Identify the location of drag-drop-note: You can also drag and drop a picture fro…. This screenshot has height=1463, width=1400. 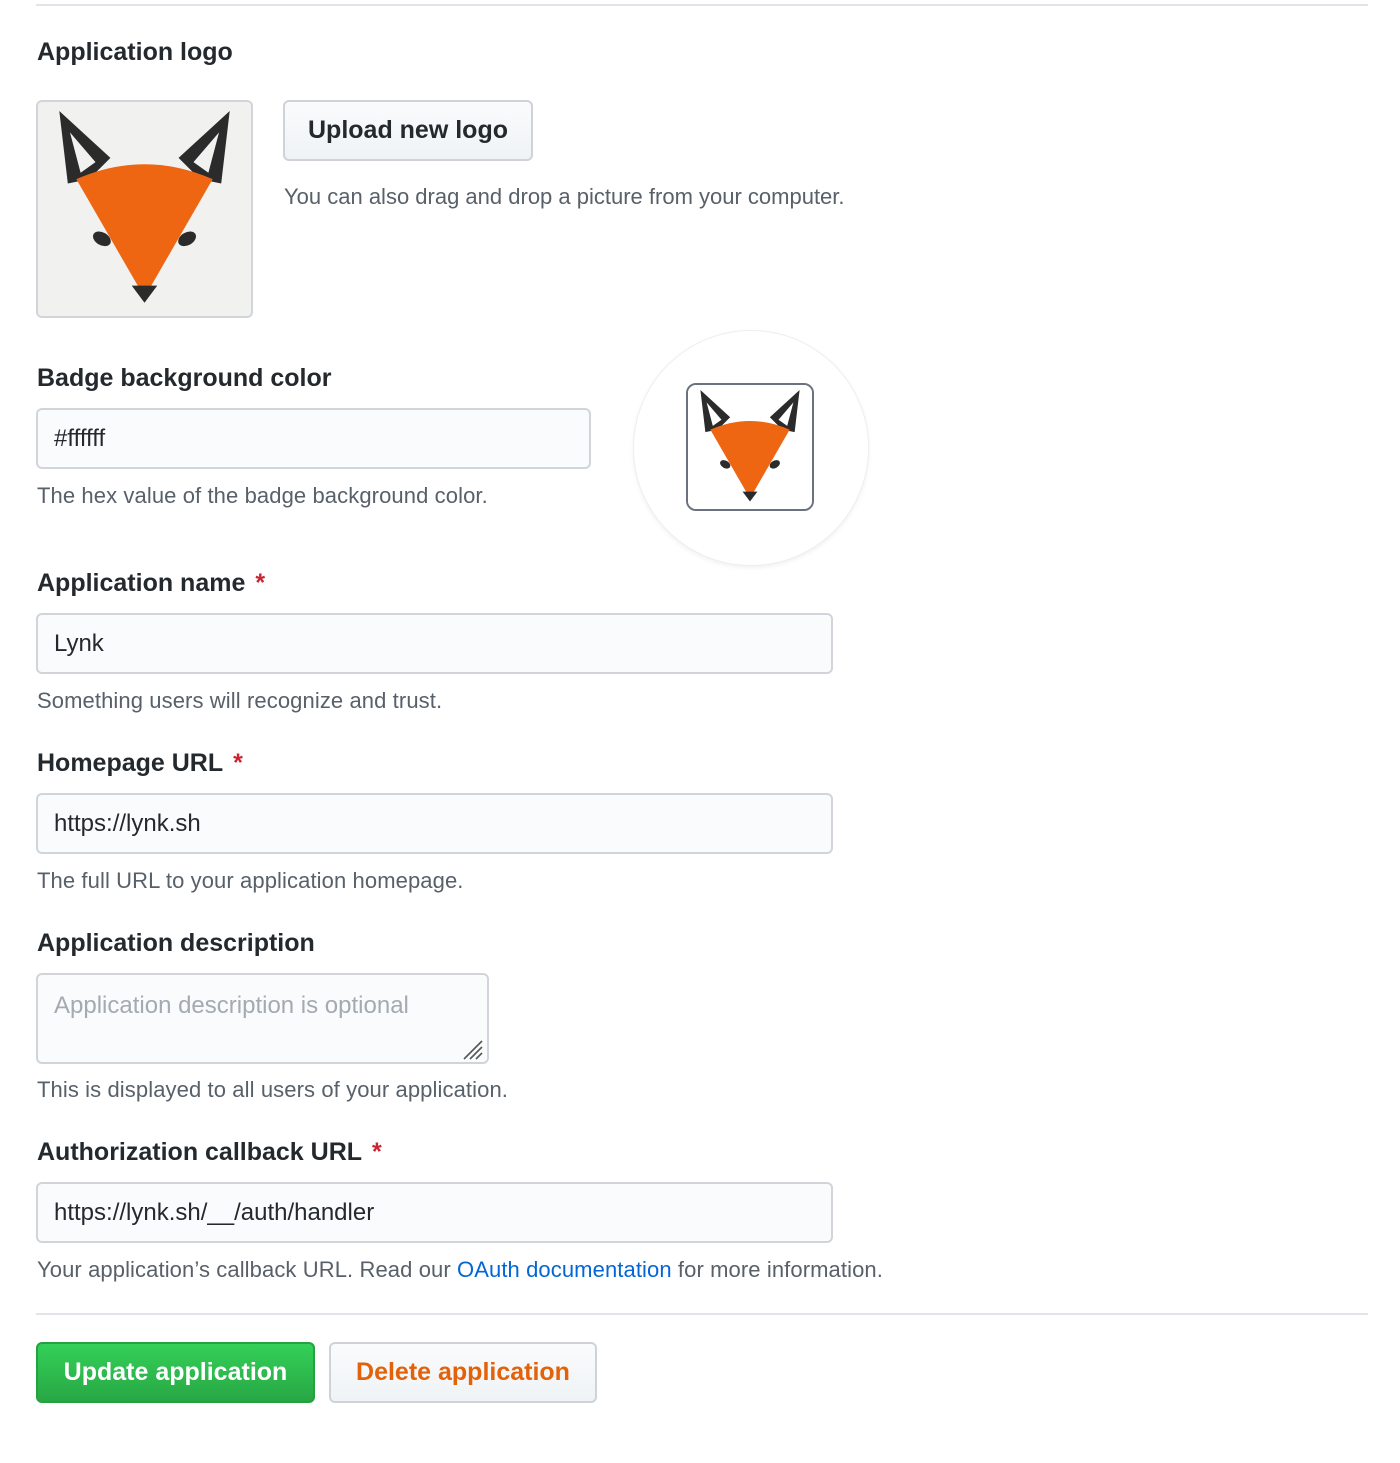
(564, 196).